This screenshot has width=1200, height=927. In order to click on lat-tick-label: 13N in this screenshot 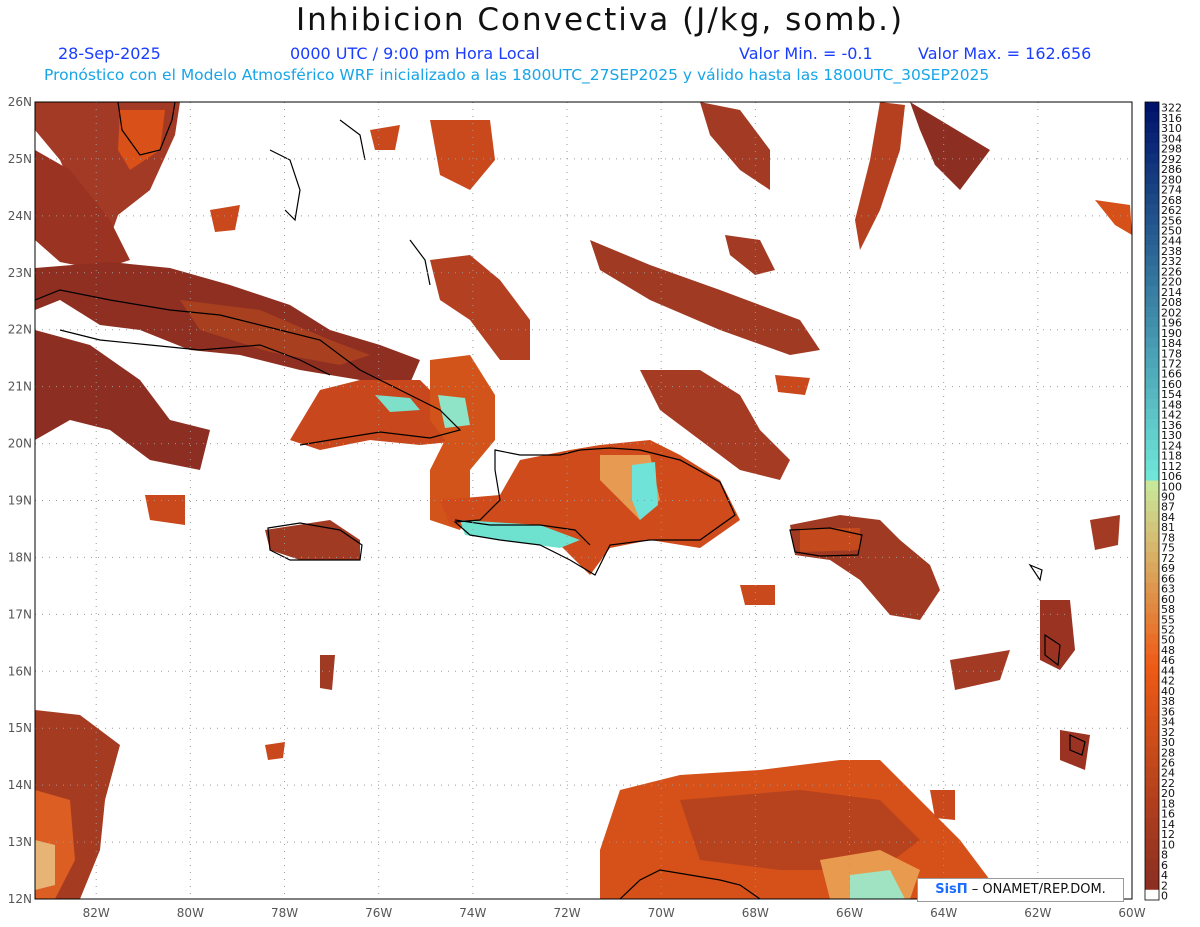, I will do `click(20, 842)`.